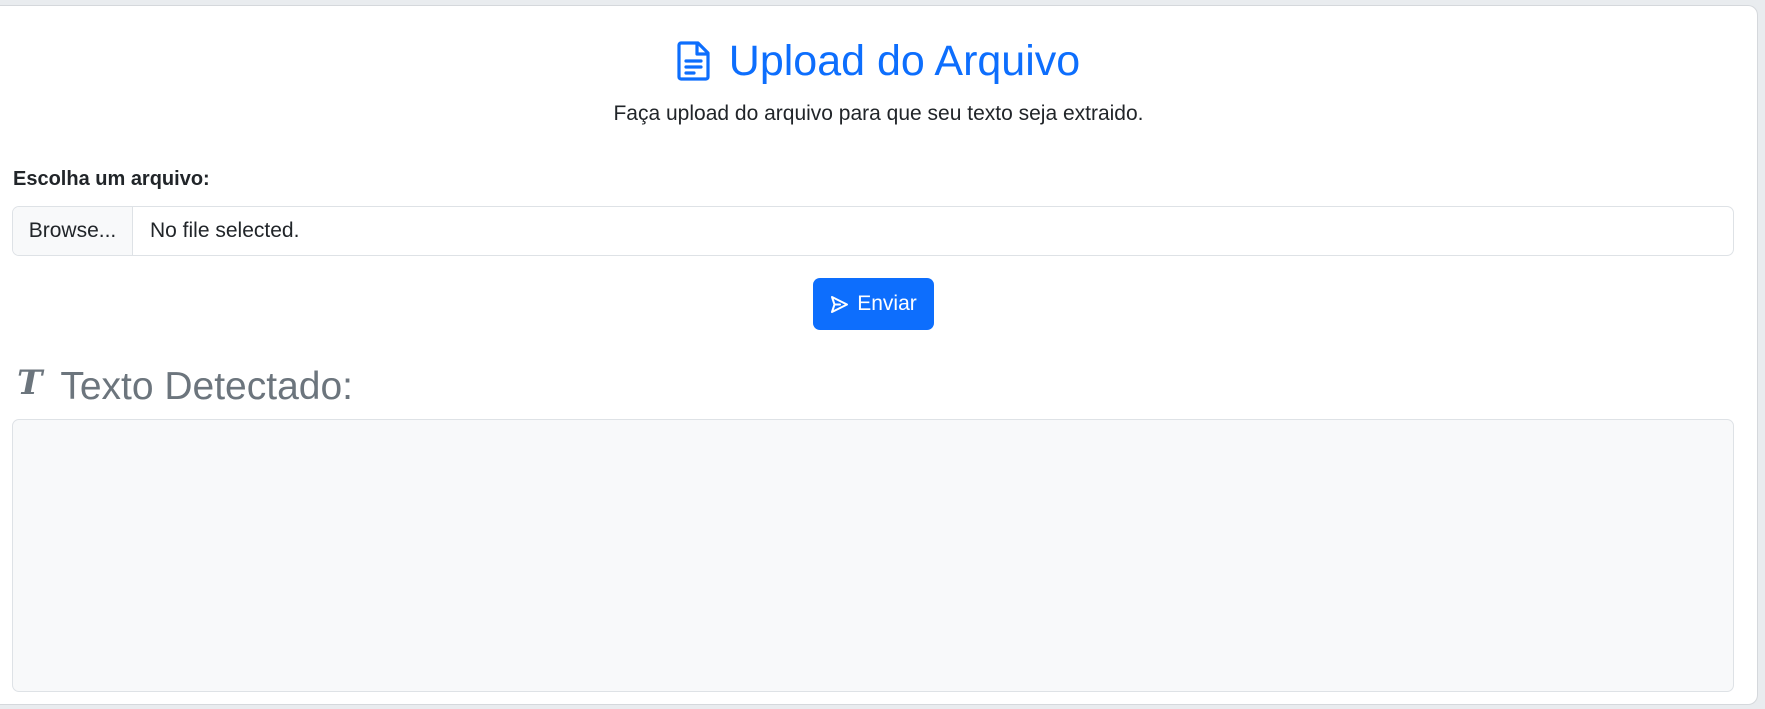 This screenshot has height=709, width=1765. I want to click on page-title: Upload do Arquivo, so click(904, 61).